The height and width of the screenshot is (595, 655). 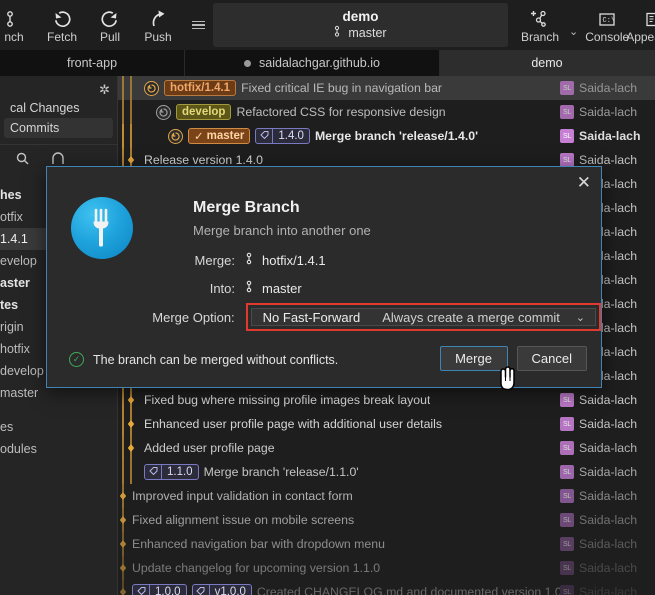 I want to click on branch-badge: hotfix/1.4.1, so click(x=200, y=88).